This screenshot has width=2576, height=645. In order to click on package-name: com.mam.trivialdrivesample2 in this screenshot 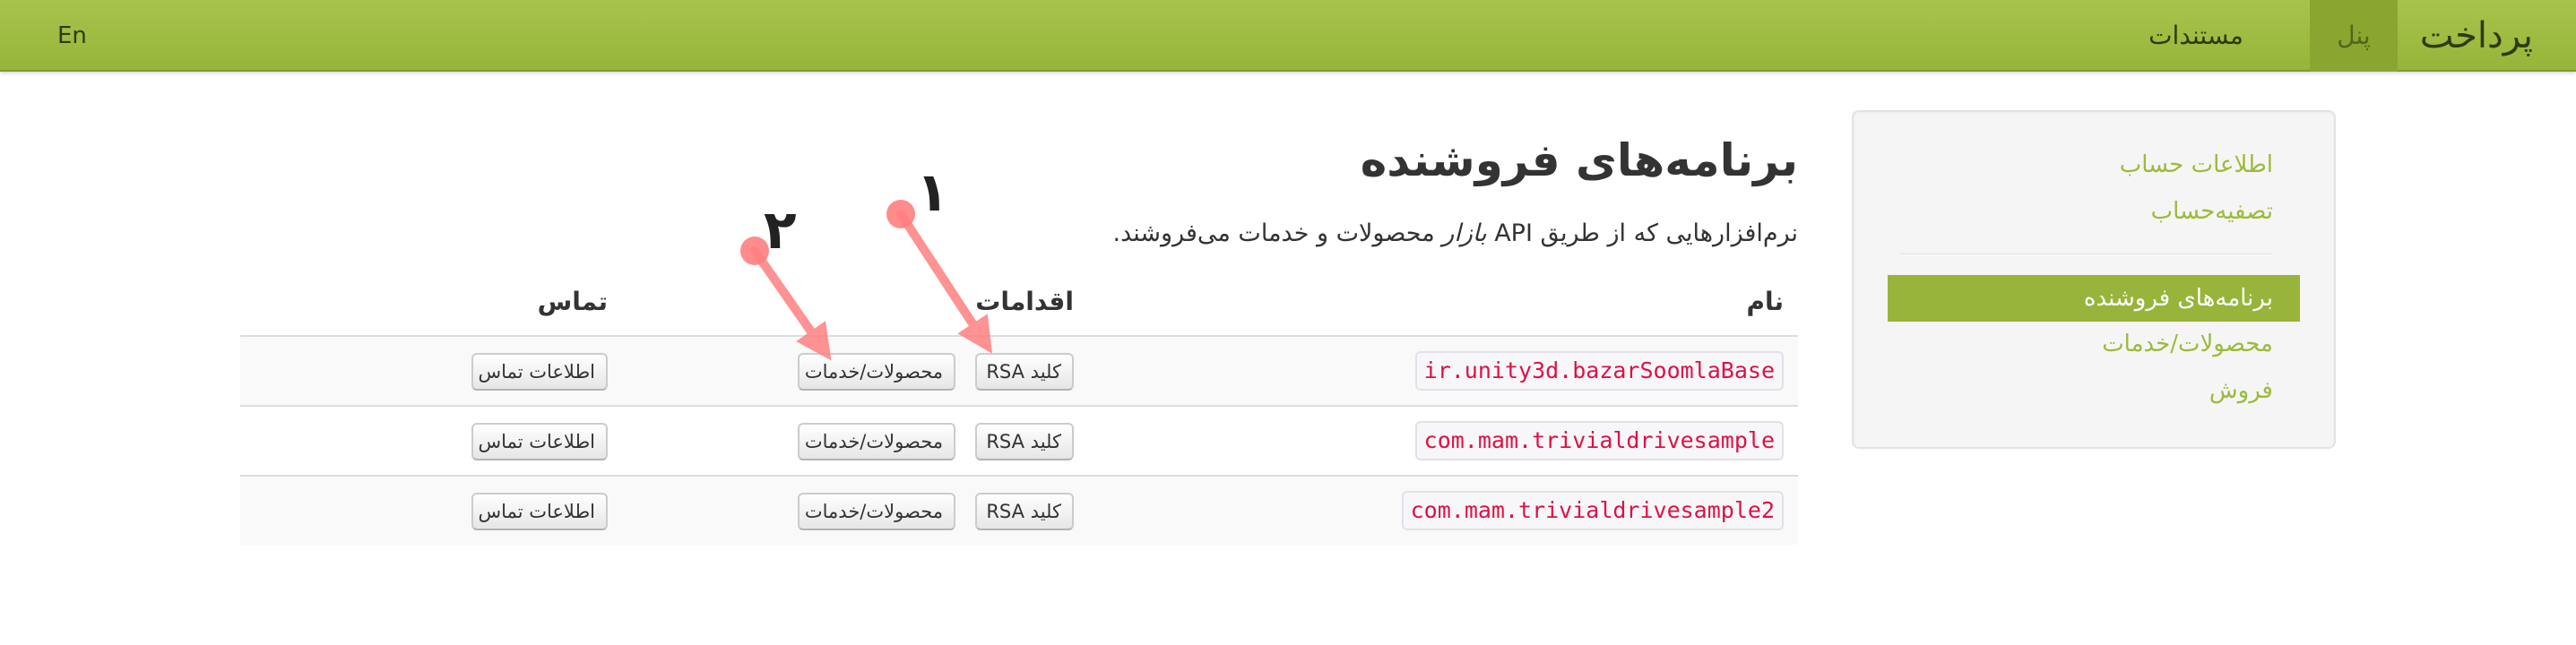, I will do `click(1592, 511)`.